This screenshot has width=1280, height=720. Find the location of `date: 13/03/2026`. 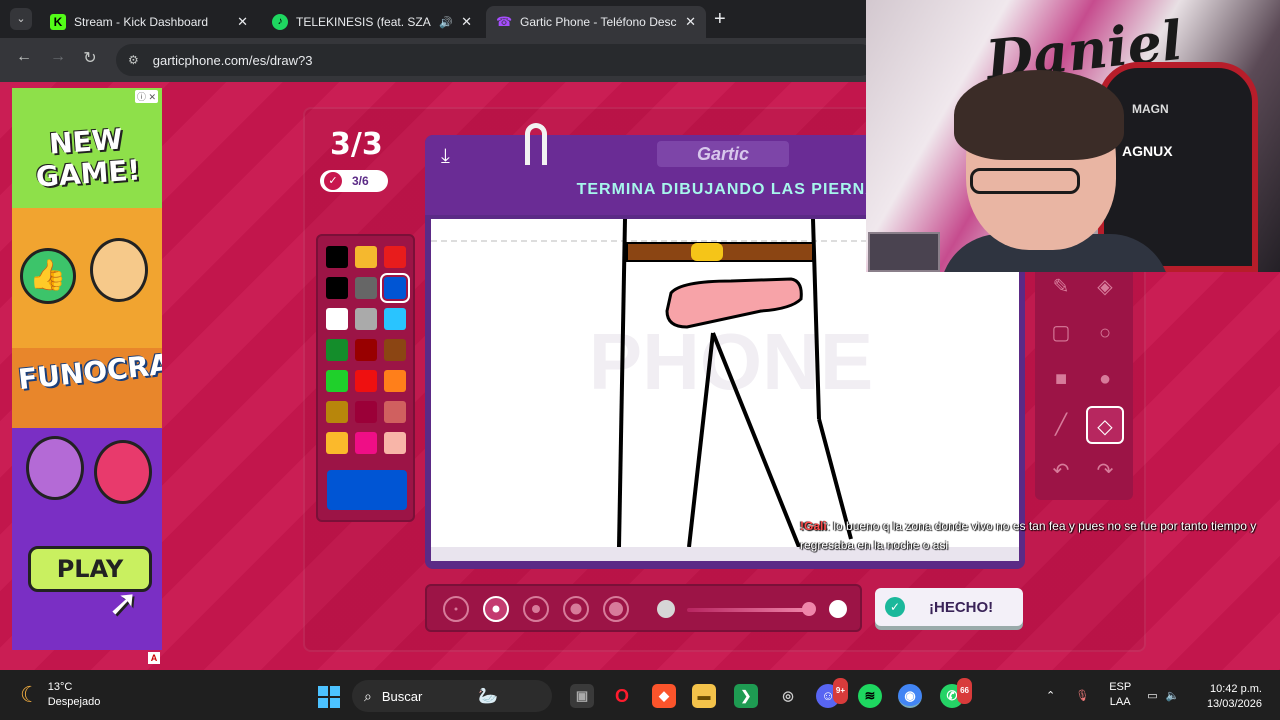

date: 13/03/2026 is located at coordinates (1234, 704).